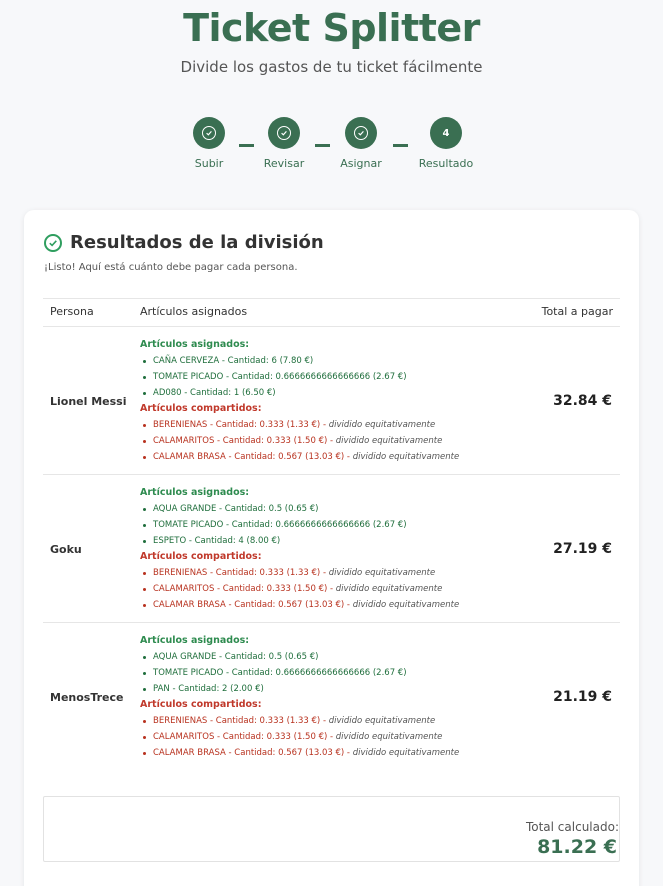 The width and height of the screenshot is (663, 886). Describe the element at coordinates (53, 242) in the screenshot. I see `check-circle-icon` at that location.